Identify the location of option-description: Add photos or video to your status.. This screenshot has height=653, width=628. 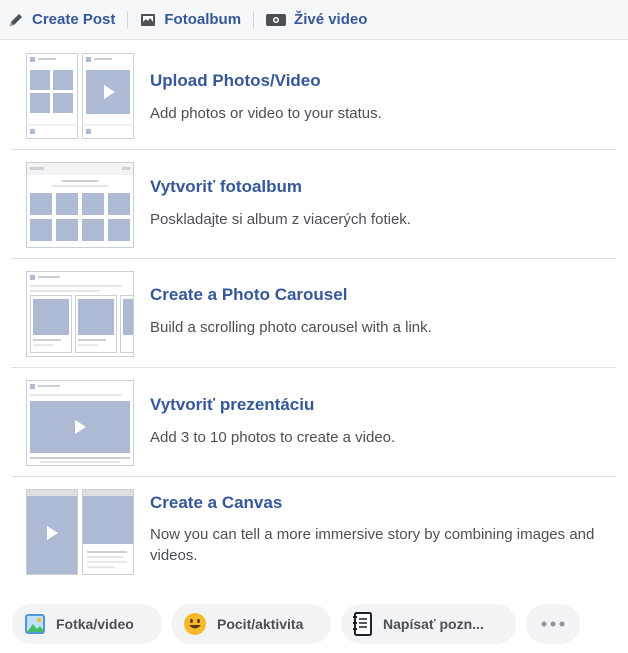
(266, 113).